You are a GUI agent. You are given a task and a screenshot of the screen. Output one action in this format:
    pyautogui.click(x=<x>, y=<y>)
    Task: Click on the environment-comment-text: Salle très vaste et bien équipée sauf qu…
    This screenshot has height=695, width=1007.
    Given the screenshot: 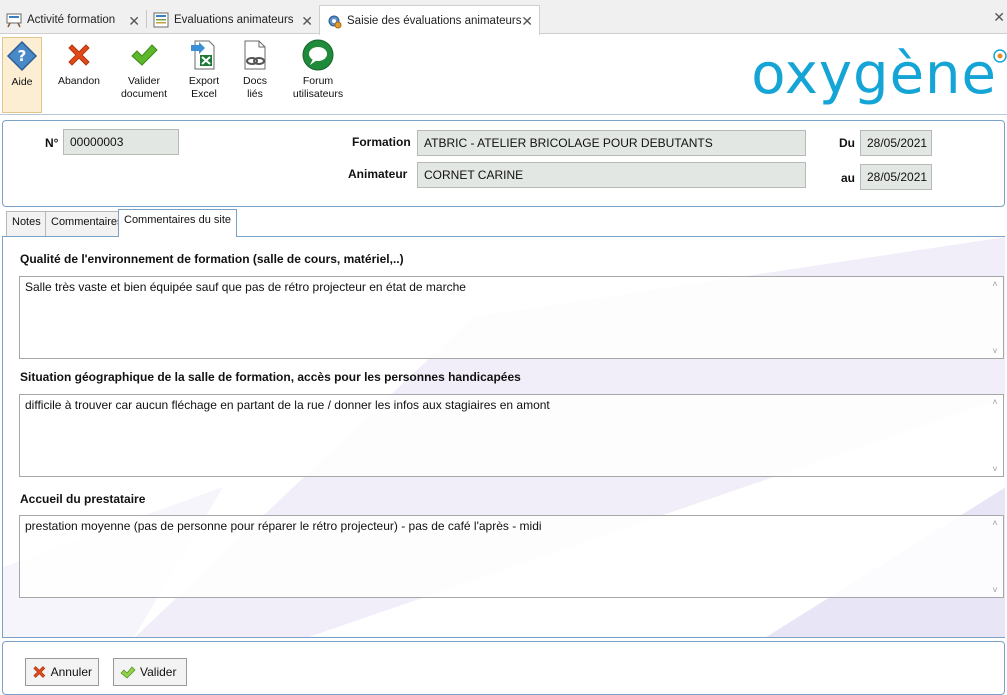 What is the action you would take?
    pyautogui.click(x=245, y=287)
    